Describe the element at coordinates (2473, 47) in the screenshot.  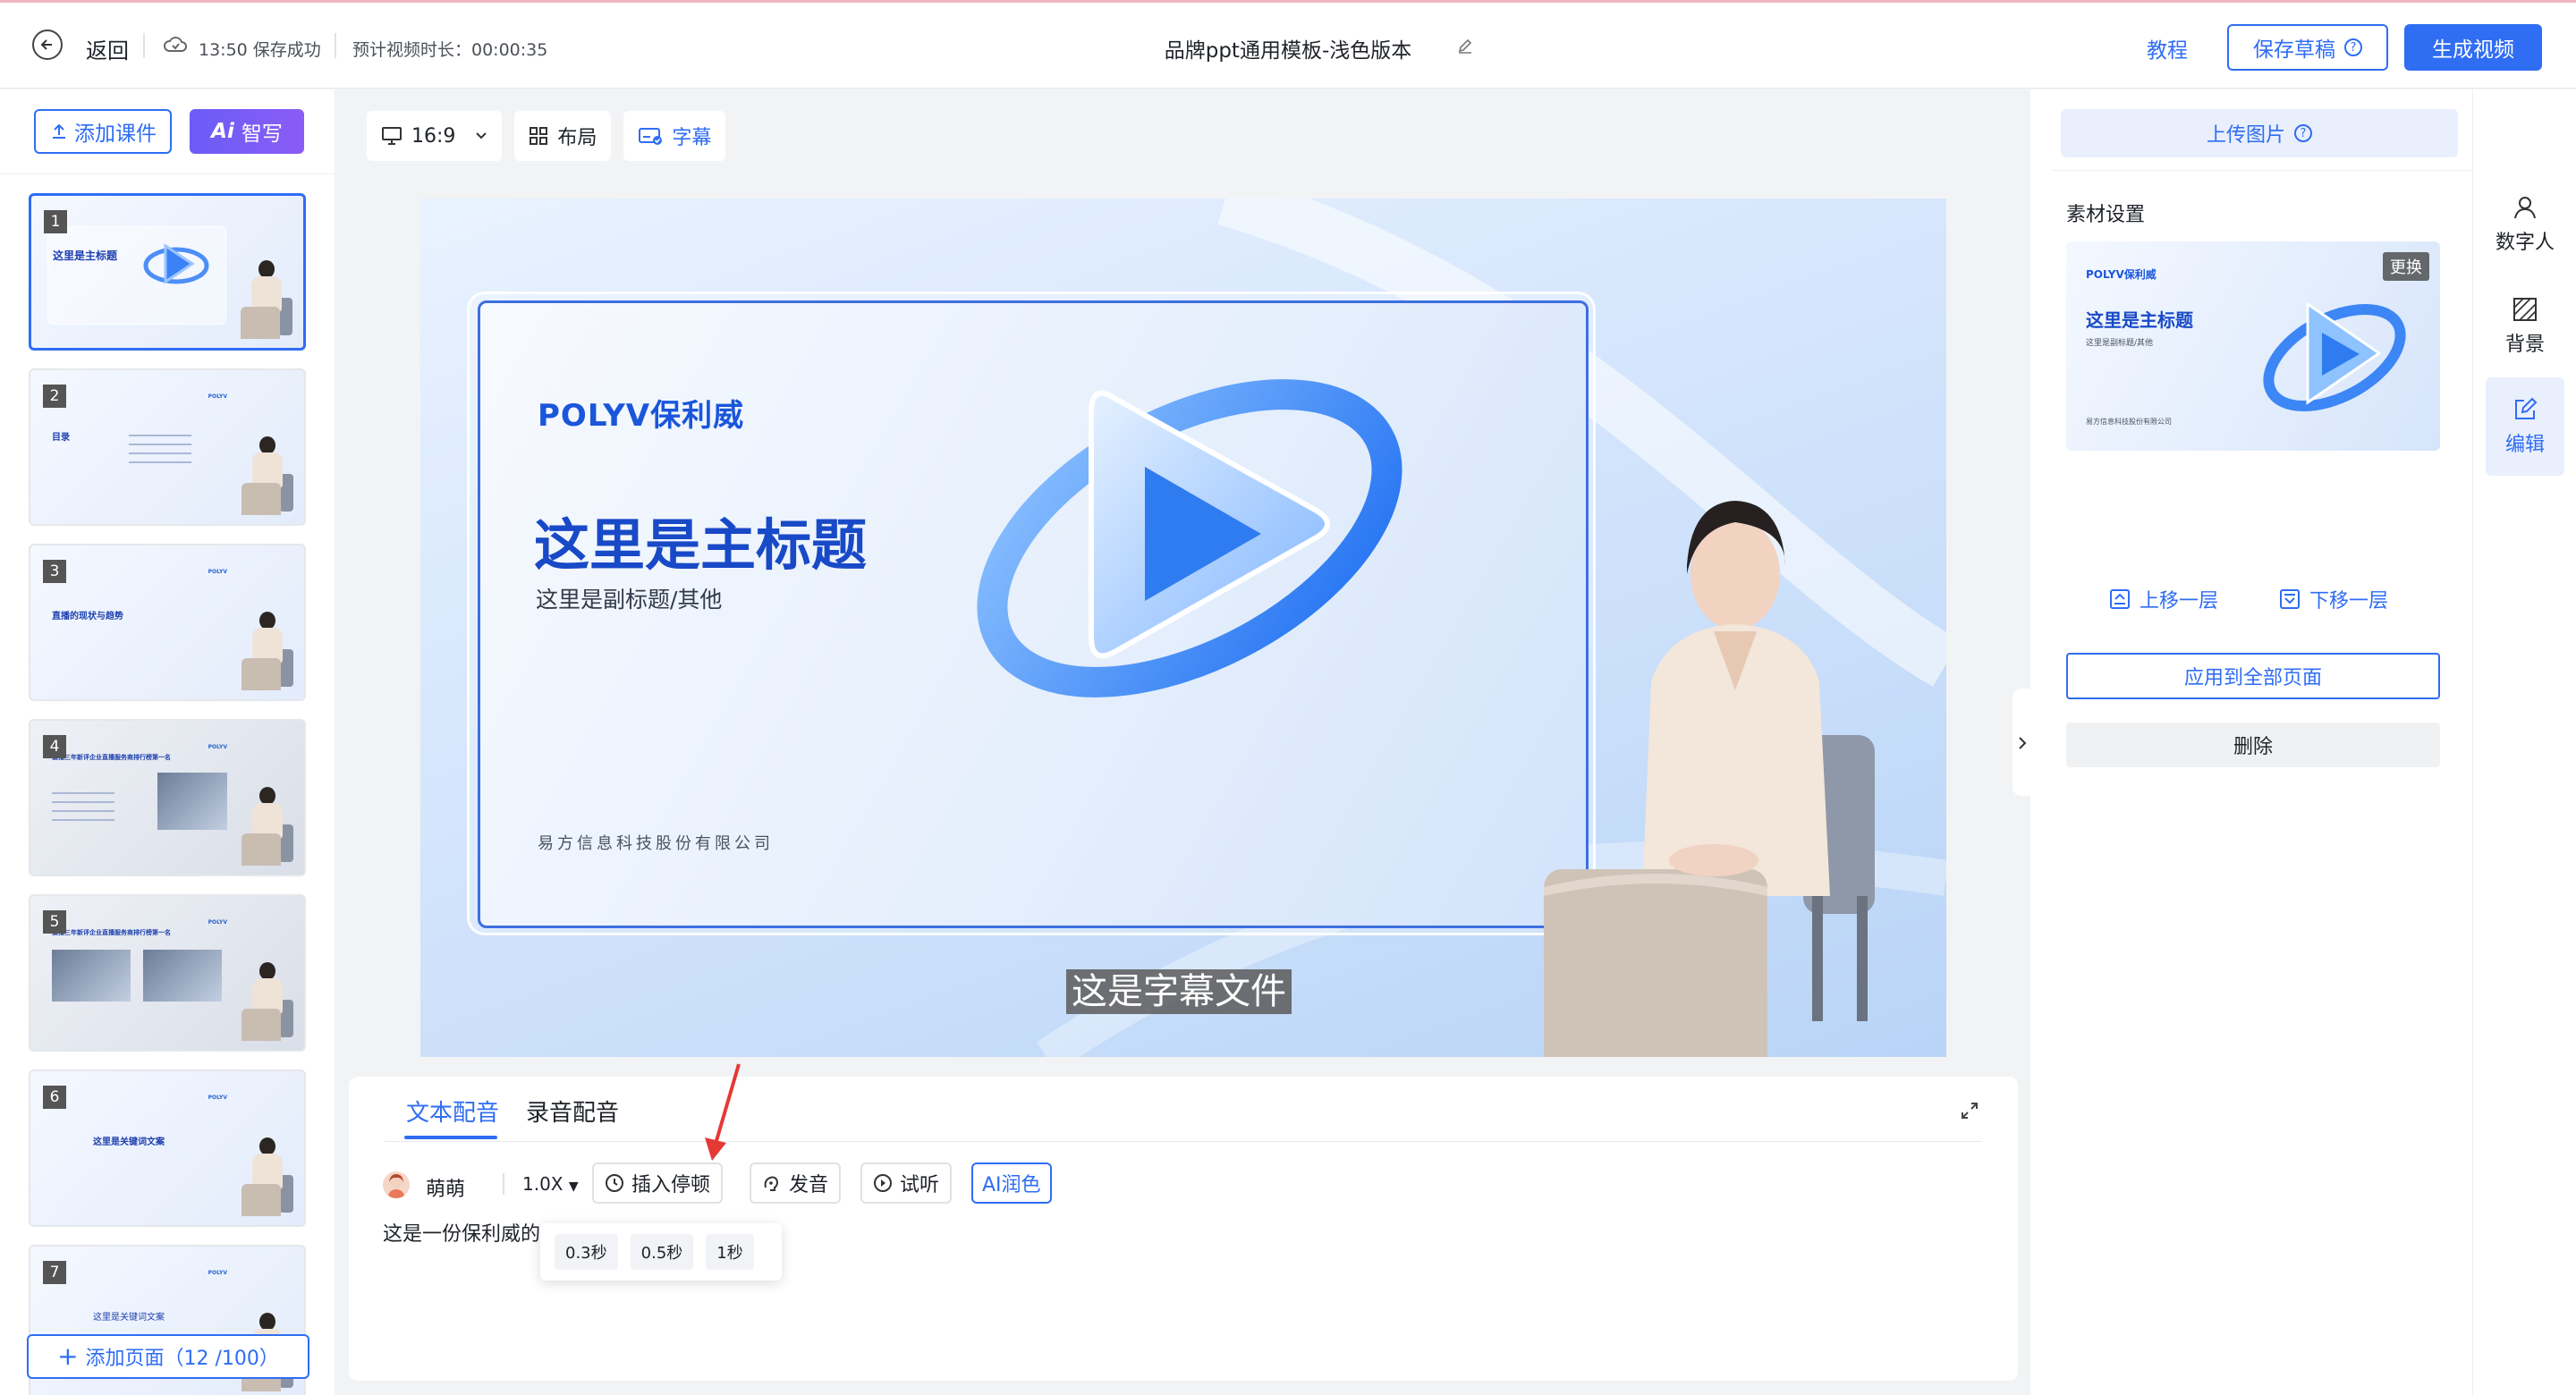
I see `generate-video-button: 生成视频` at that location.